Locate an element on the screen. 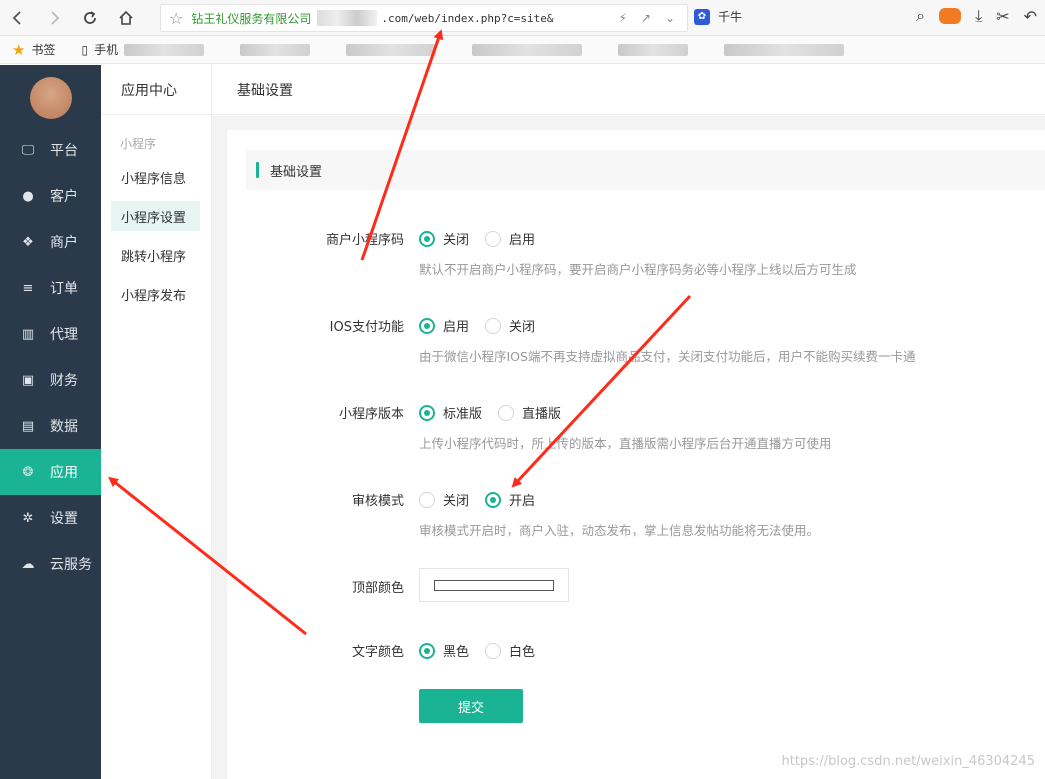 The width and height of the screenshot is (1045, 779). merchant-code-radio-0: 关闭 is located at coordinates (444, 238).